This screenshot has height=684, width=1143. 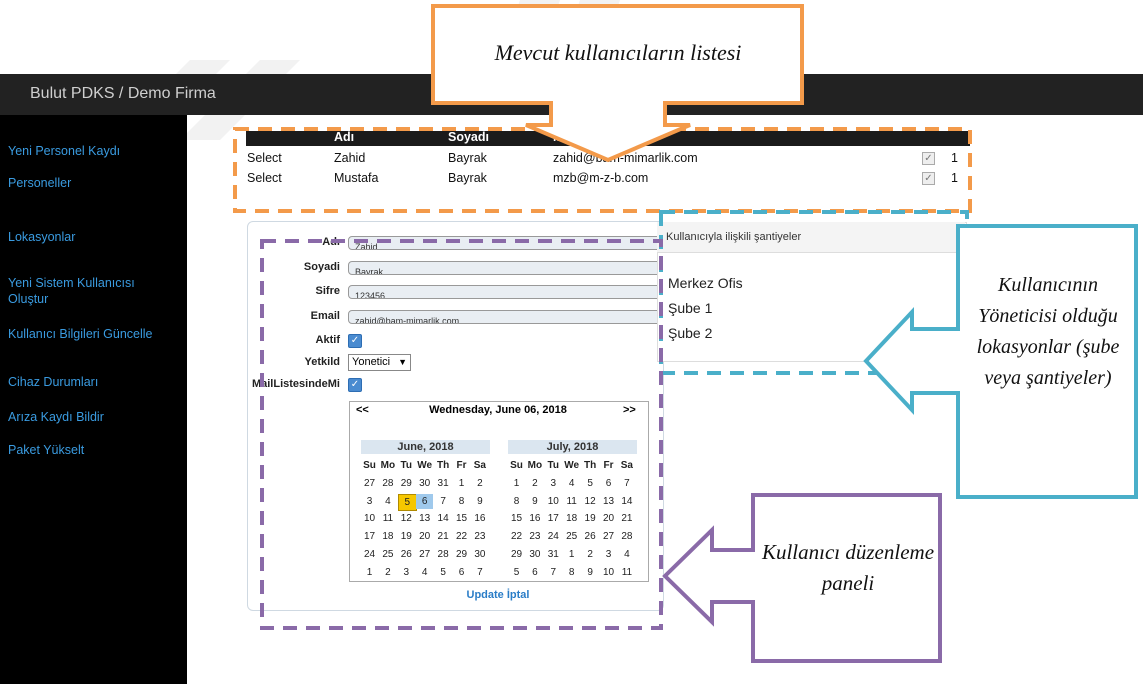 I want to click on users-list-callout-shape, so click(x=617, y=83).